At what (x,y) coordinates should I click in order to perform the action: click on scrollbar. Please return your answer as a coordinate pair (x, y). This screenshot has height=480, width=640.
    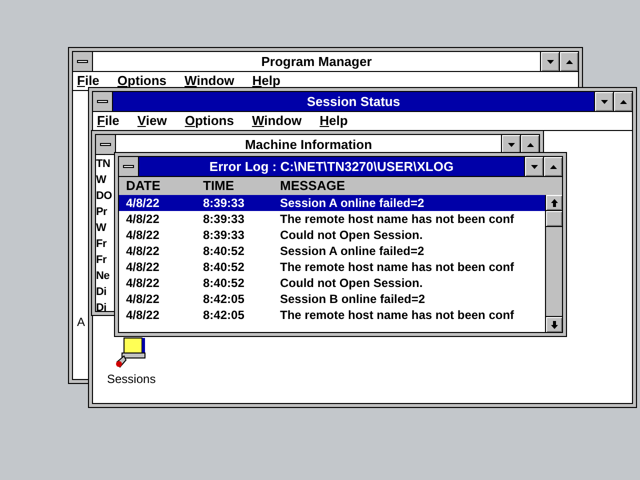
    Looking at the image, I should click on (553, 263).